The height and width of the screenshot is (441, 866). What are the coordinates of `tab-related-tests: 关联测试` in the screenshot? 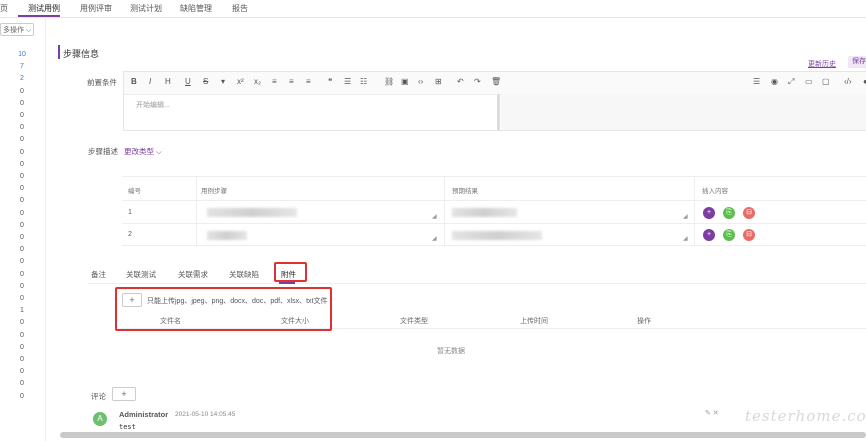 It's located at (141, 274).